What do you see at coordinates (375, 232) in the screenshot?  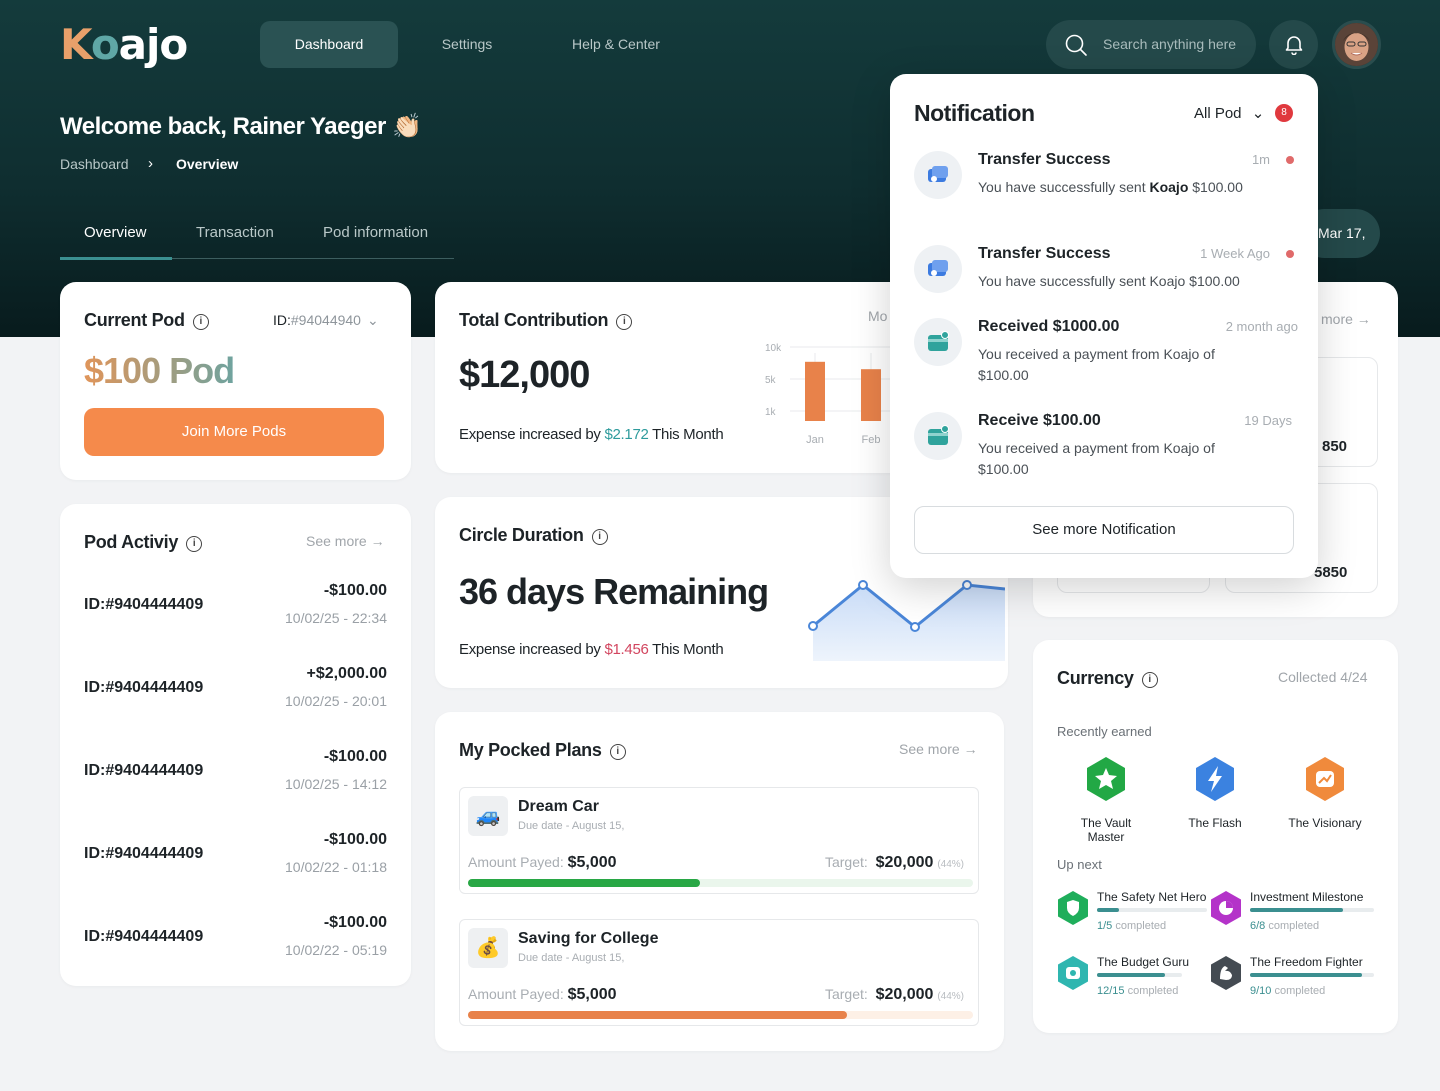 I see `tab-pod-information: Pod information` at bounding box center [375, 232].